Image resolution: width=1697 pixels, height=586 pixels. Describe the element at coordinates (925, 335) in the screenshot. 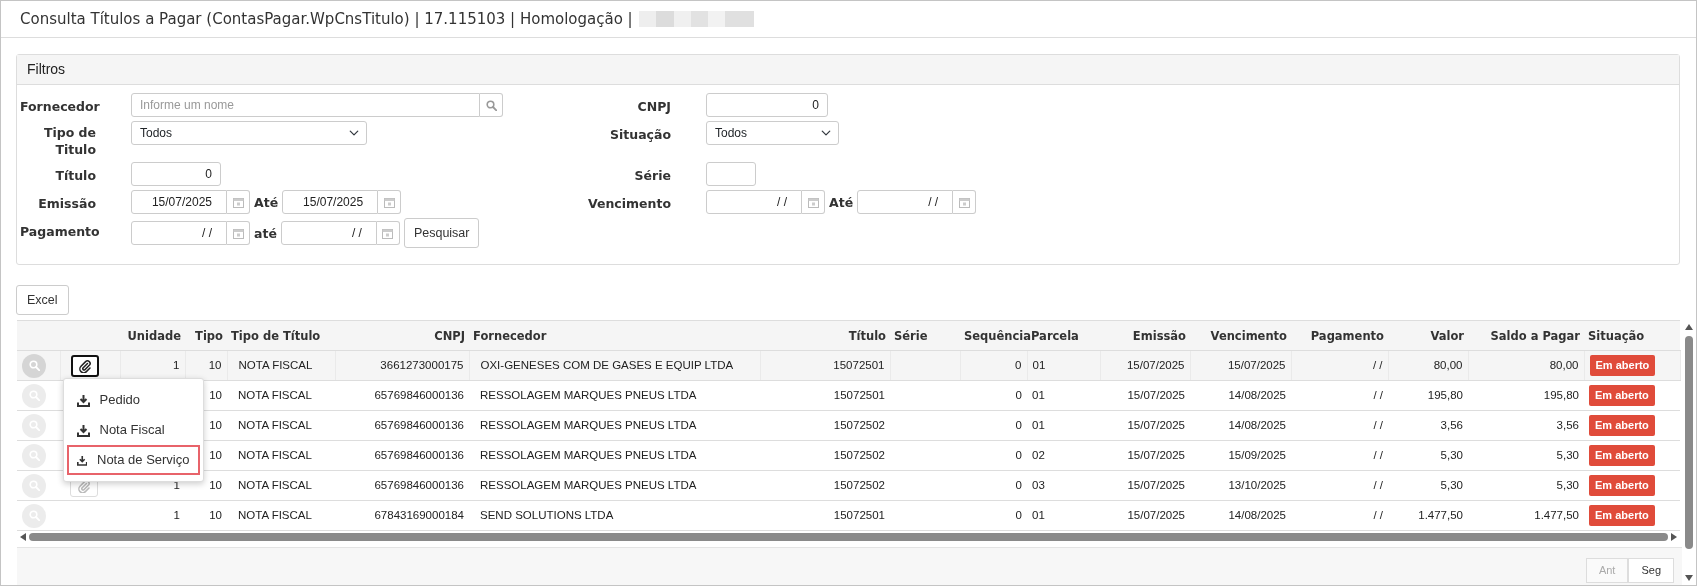

I see `column-header: Série` at that location.